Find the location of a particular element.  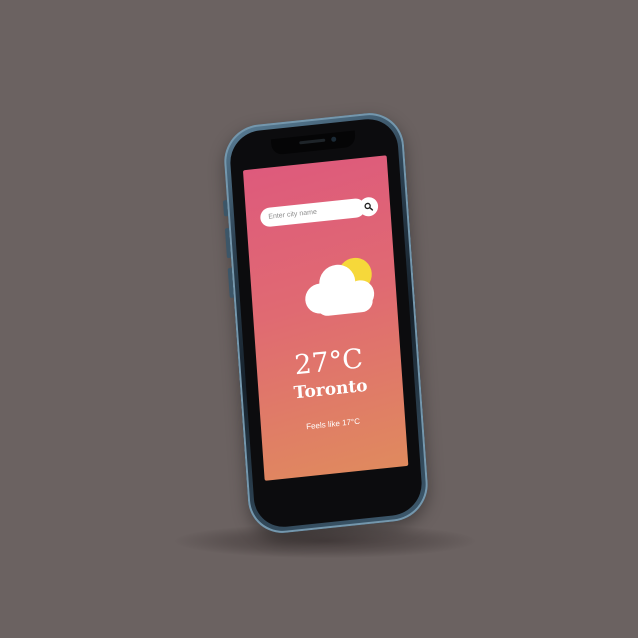

silent-switch is located at coordinates (225, 208).